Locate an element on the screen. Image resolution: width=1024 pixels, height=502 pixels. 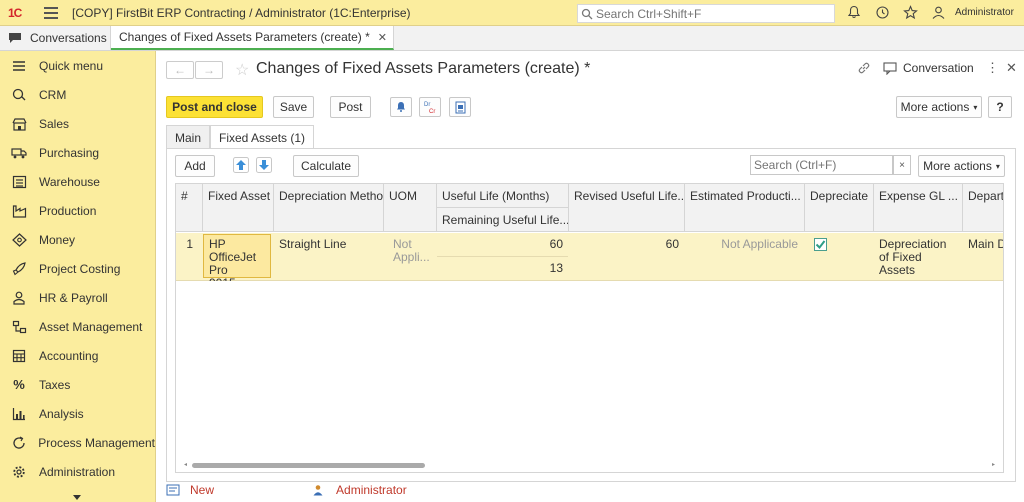
scroll-right-icon: ▸ is located at coordinates (993, 464).